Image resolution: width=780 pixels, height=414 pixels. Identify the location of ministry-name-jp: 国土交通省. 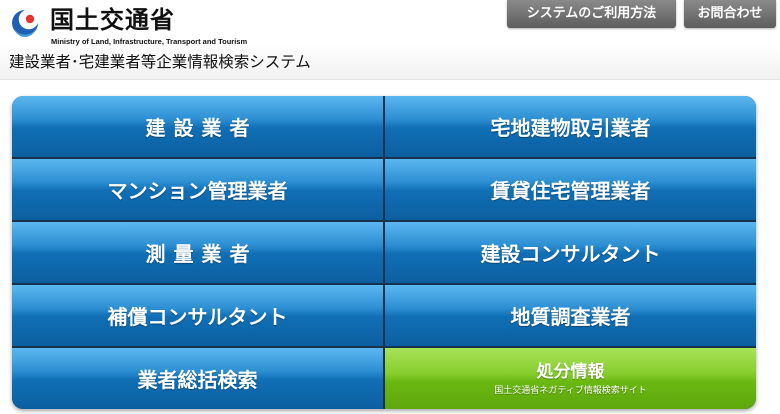
(112, 20).